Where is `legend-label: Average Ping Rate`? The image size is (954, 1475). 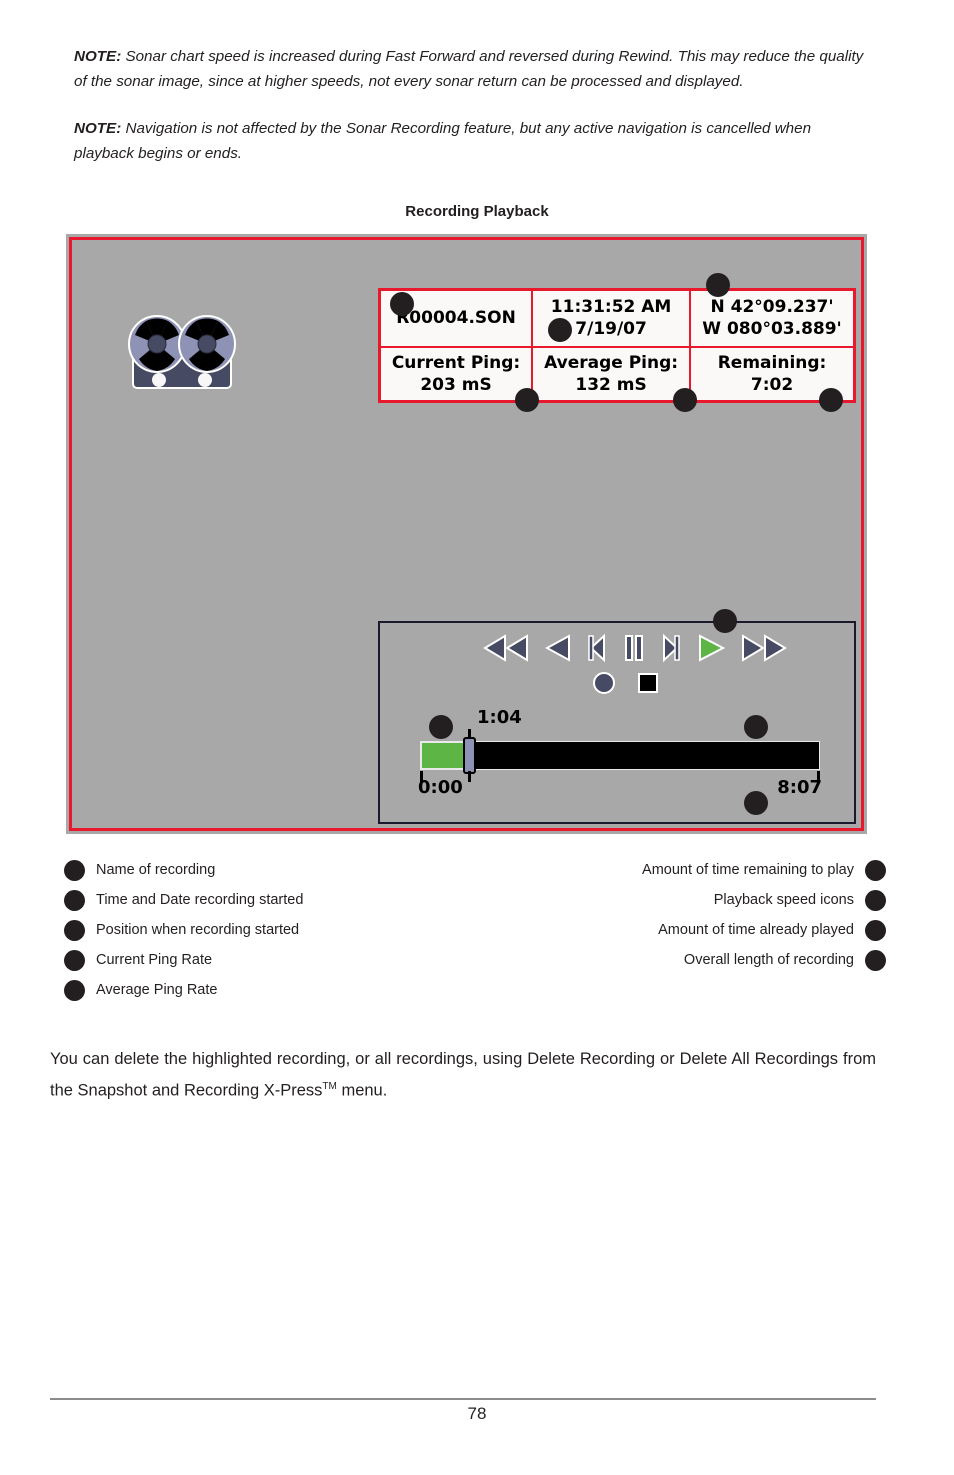
legend-label: Average Ping Rate is located at coordinates (157, 990).